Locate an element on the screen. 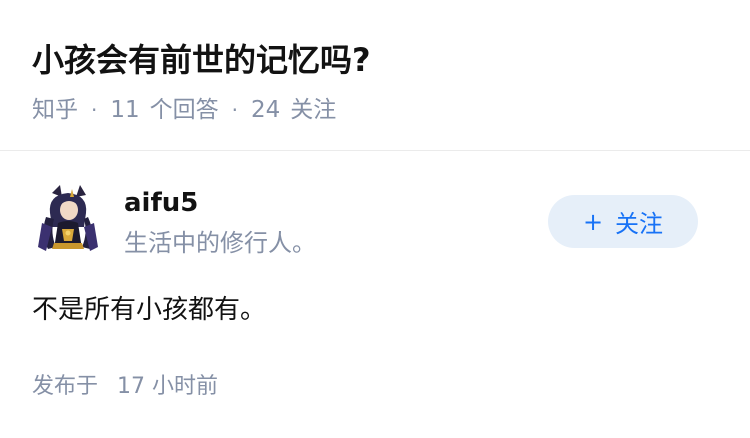 This screenshot has width=750, height=438. author-bio: 生活中的修行人。 is located at coordinates (220, 243).